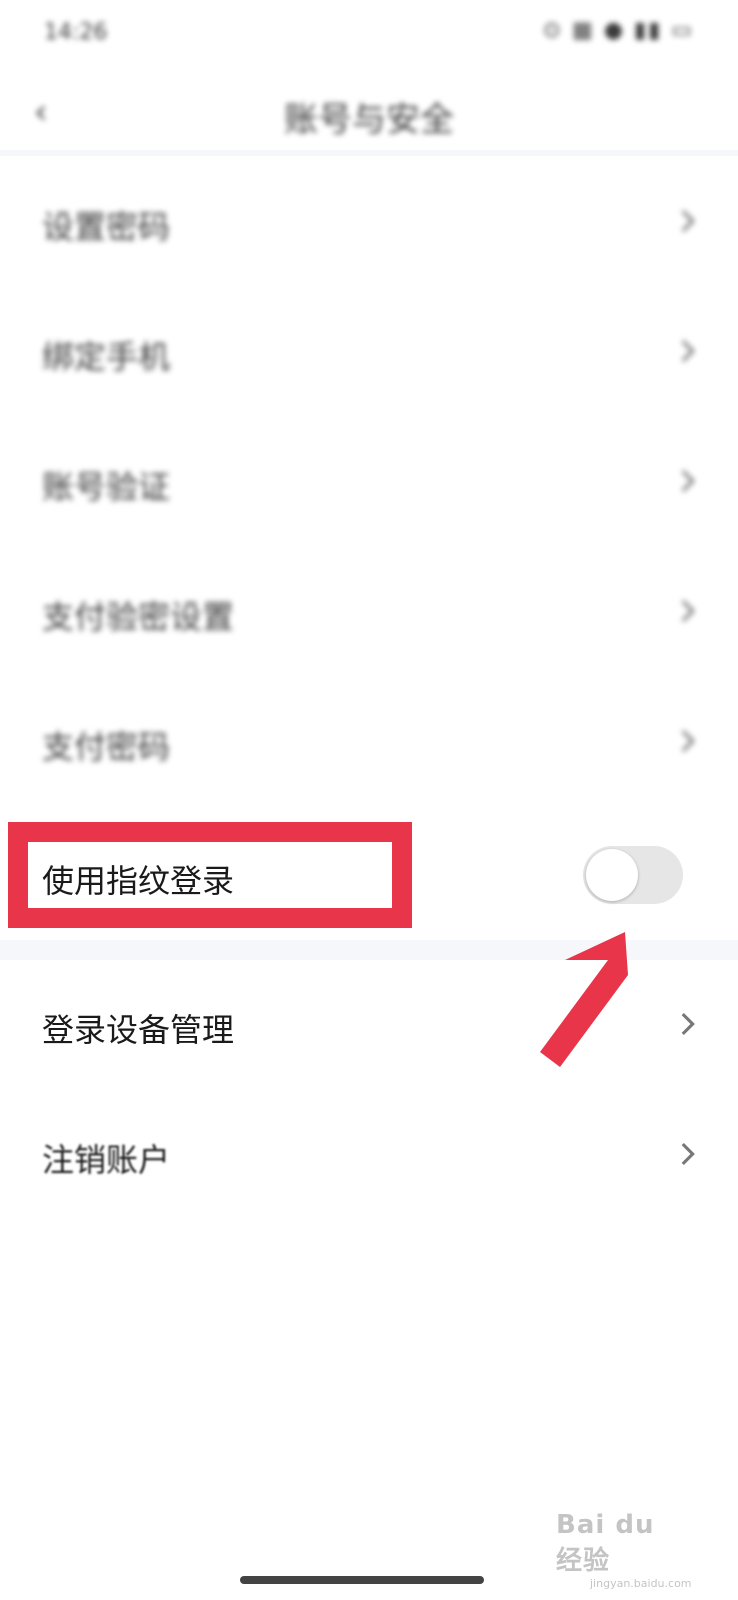 Image resolution: width=738 pixels, height=1600 pixels. What do you see at coordinates (106, 1160) in the screenshot?
I see `list-item-label: 注销账户` at bounding box center [106, 1160].